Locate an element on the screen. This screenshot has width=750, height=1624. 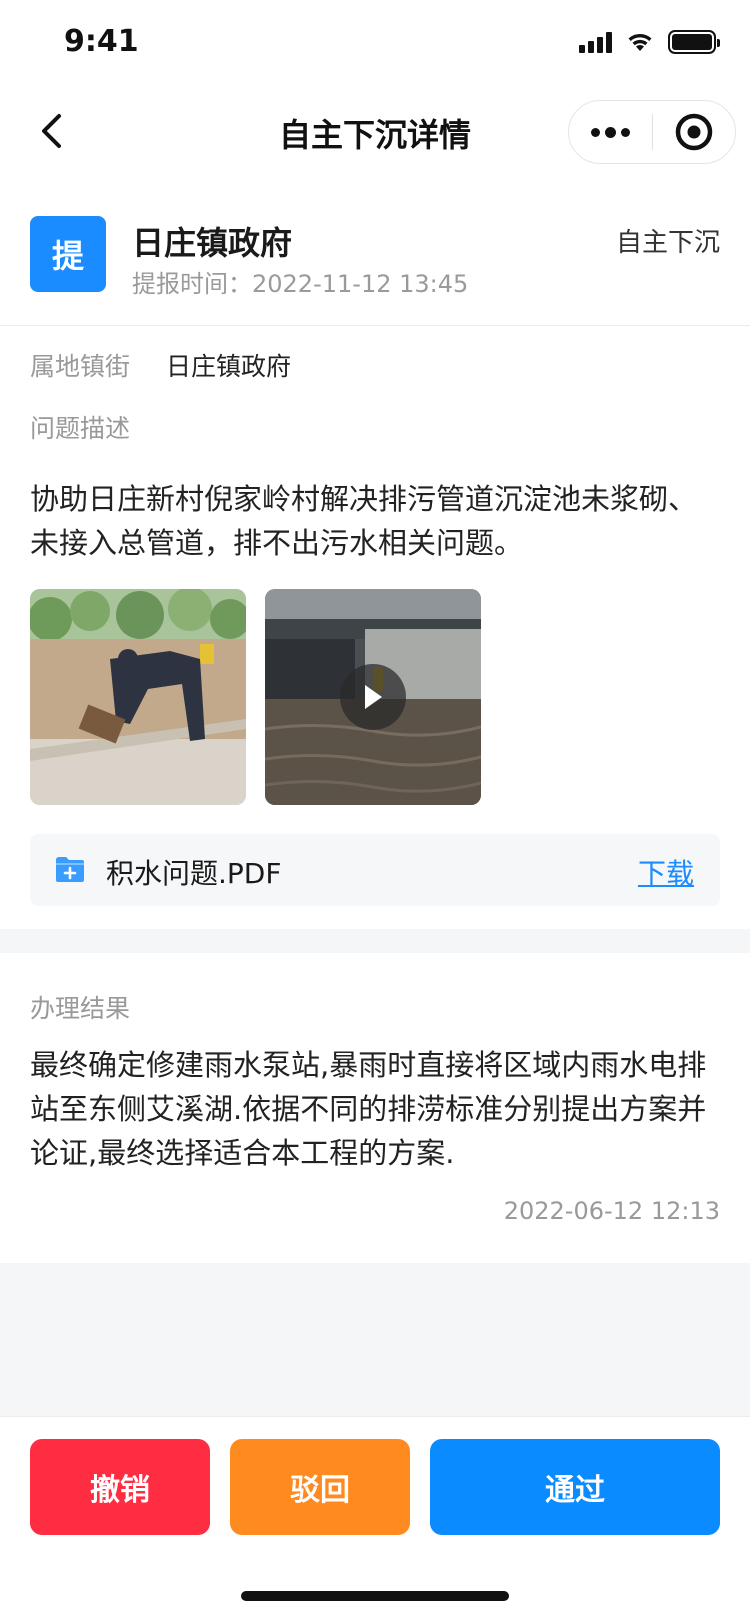
report-time-label: 提报时间： is located at coordinates (192, 284).